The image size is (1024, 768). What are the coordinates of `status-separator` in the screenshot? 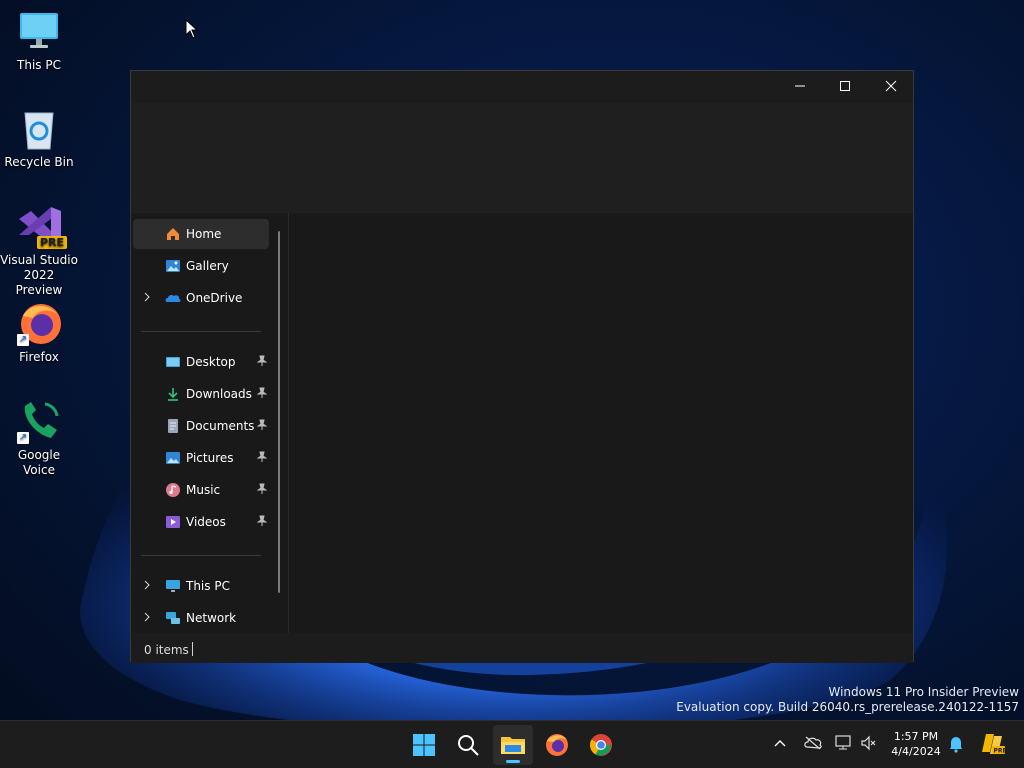 It's located at (192, 649).